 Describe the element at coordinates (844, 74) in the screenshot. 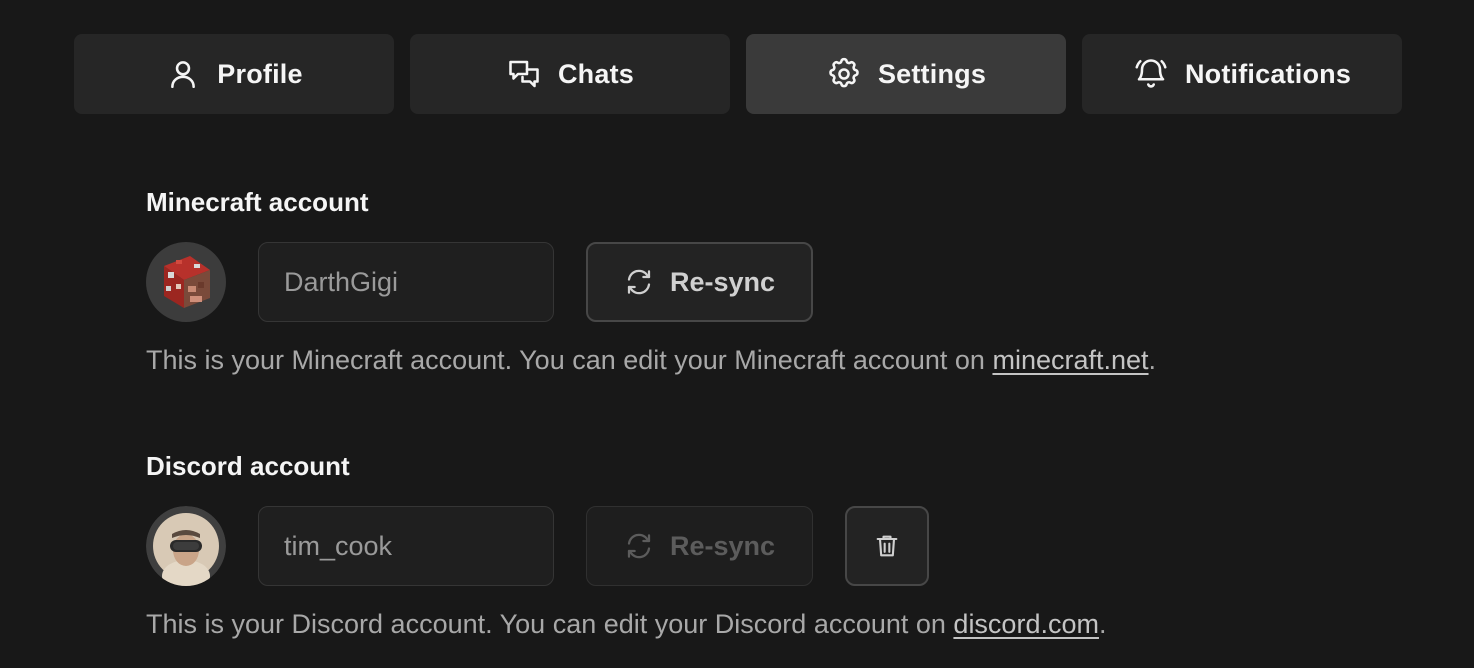

I see `gear-icon` at that location.